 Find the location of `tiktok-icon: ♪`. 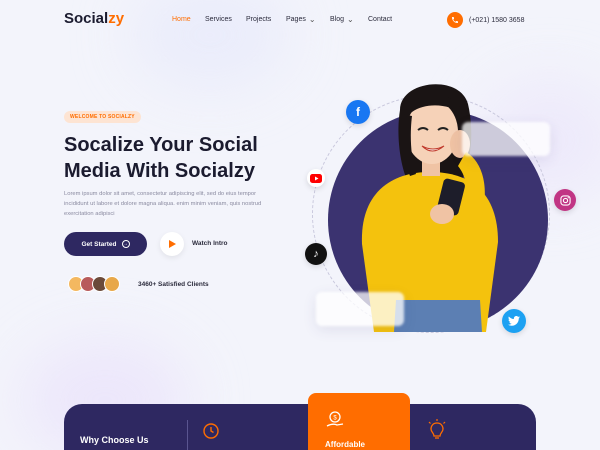

tiktok-icon: ♪ is located at coordinates (316, 254).